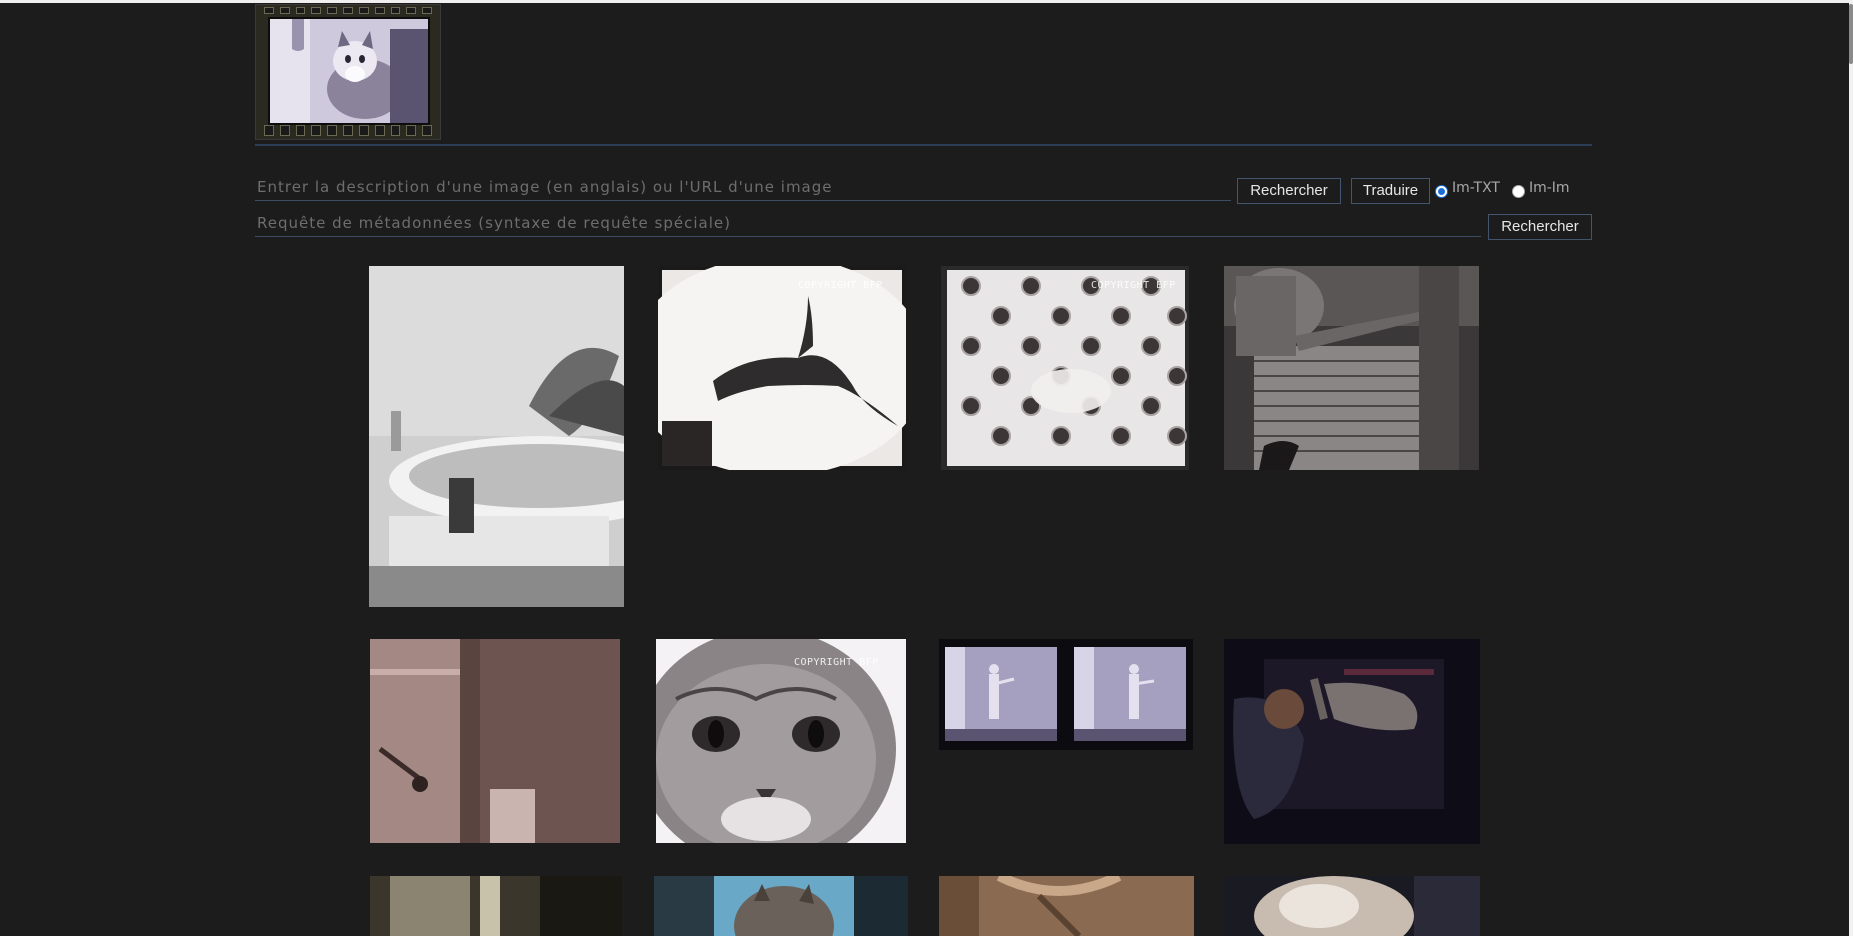  What do you see at coordinates (348, 130) in the screenshot?
I see `film-perforations-bottom` at bounding box center [348, 130].